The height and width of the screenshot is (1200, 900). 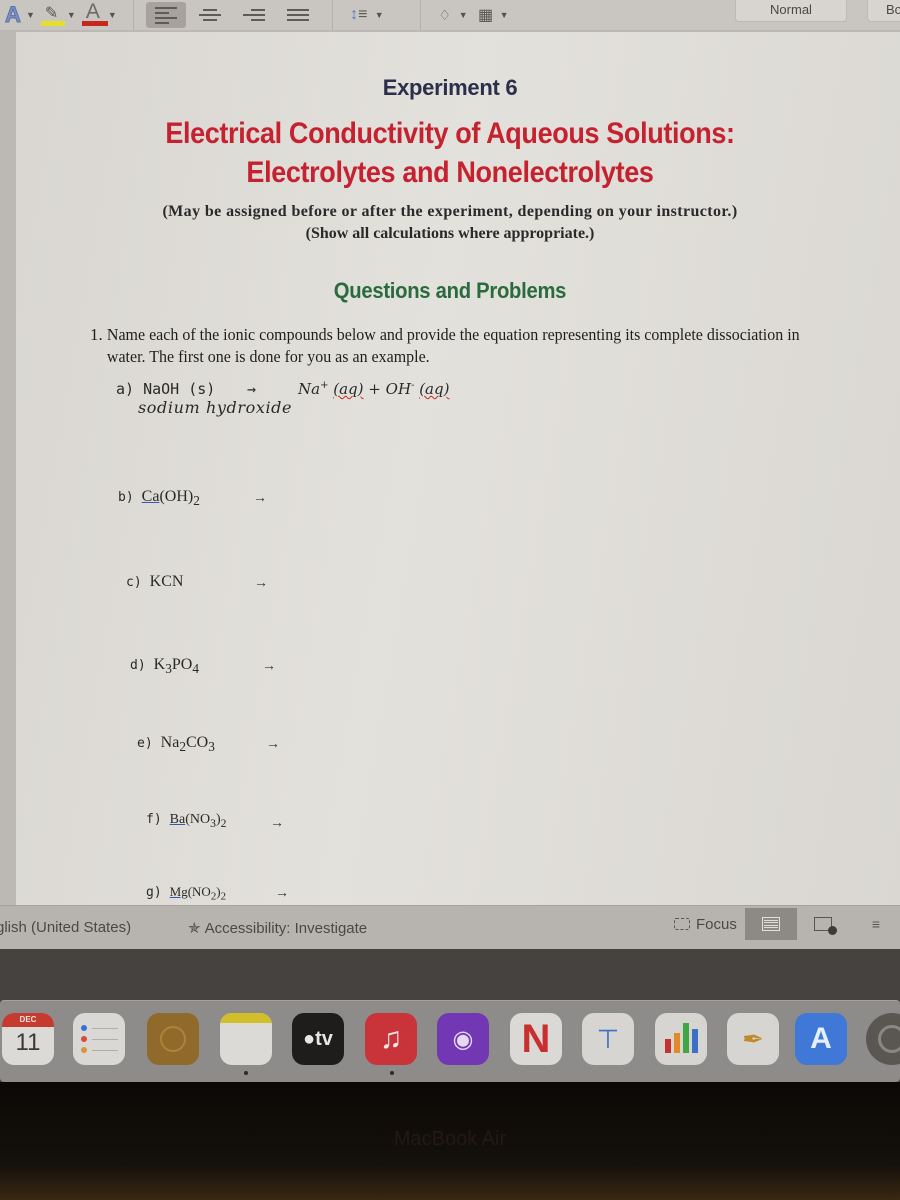 I want to click on highlight-dropdown-chevron-icon: ▼, so click(x=71, y=15).